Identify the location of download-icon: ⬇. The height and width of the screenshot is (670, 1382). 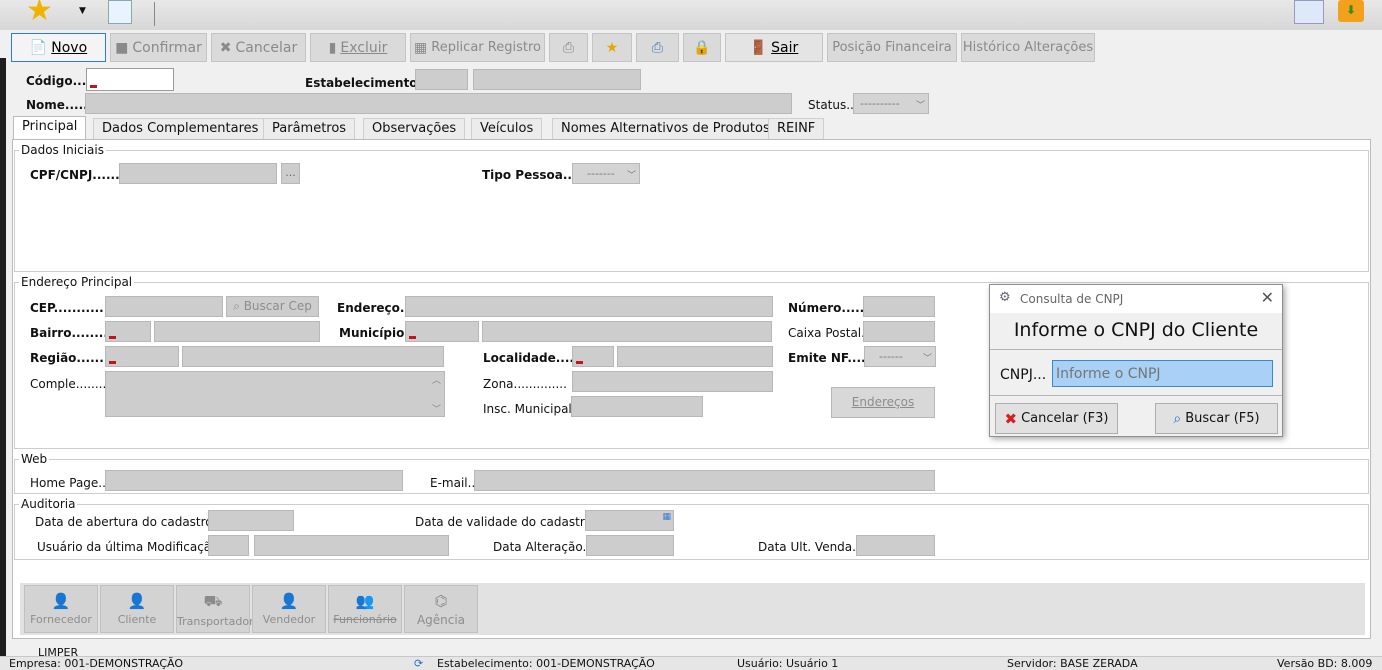
(1351, 11).